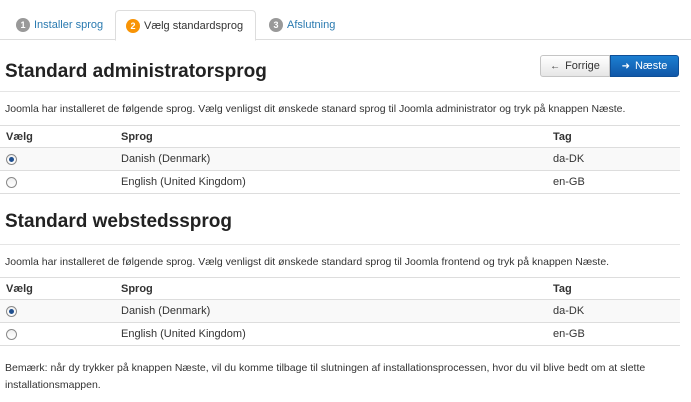 This screenshot has height=402, width=691. I want to click on tab-label: Afslutning, so click(311, 25).